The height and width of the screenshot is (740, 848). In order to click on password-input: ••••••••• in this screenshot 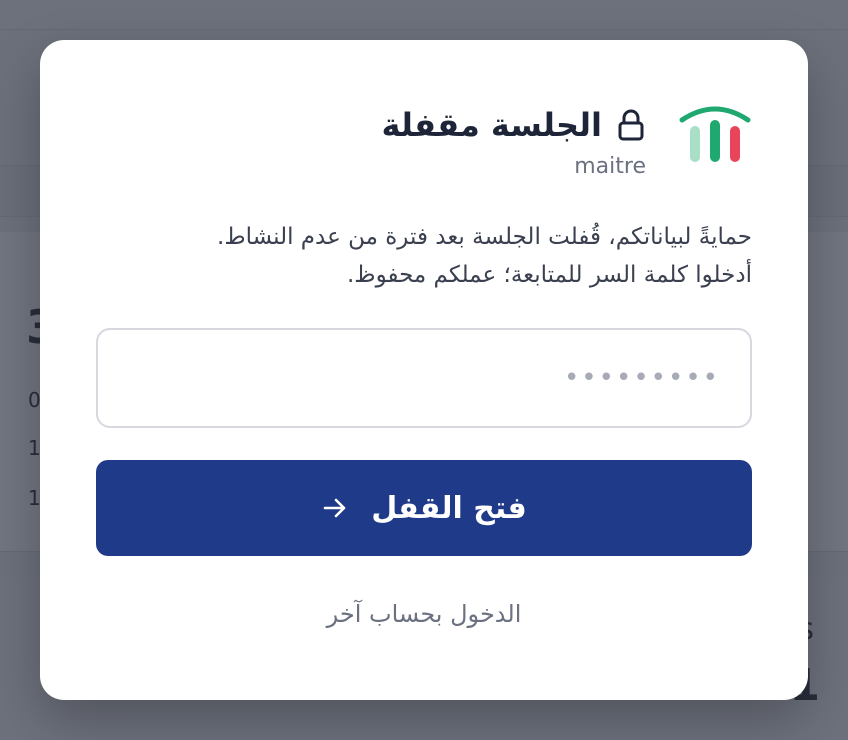, I will do `click(424, 378)`.